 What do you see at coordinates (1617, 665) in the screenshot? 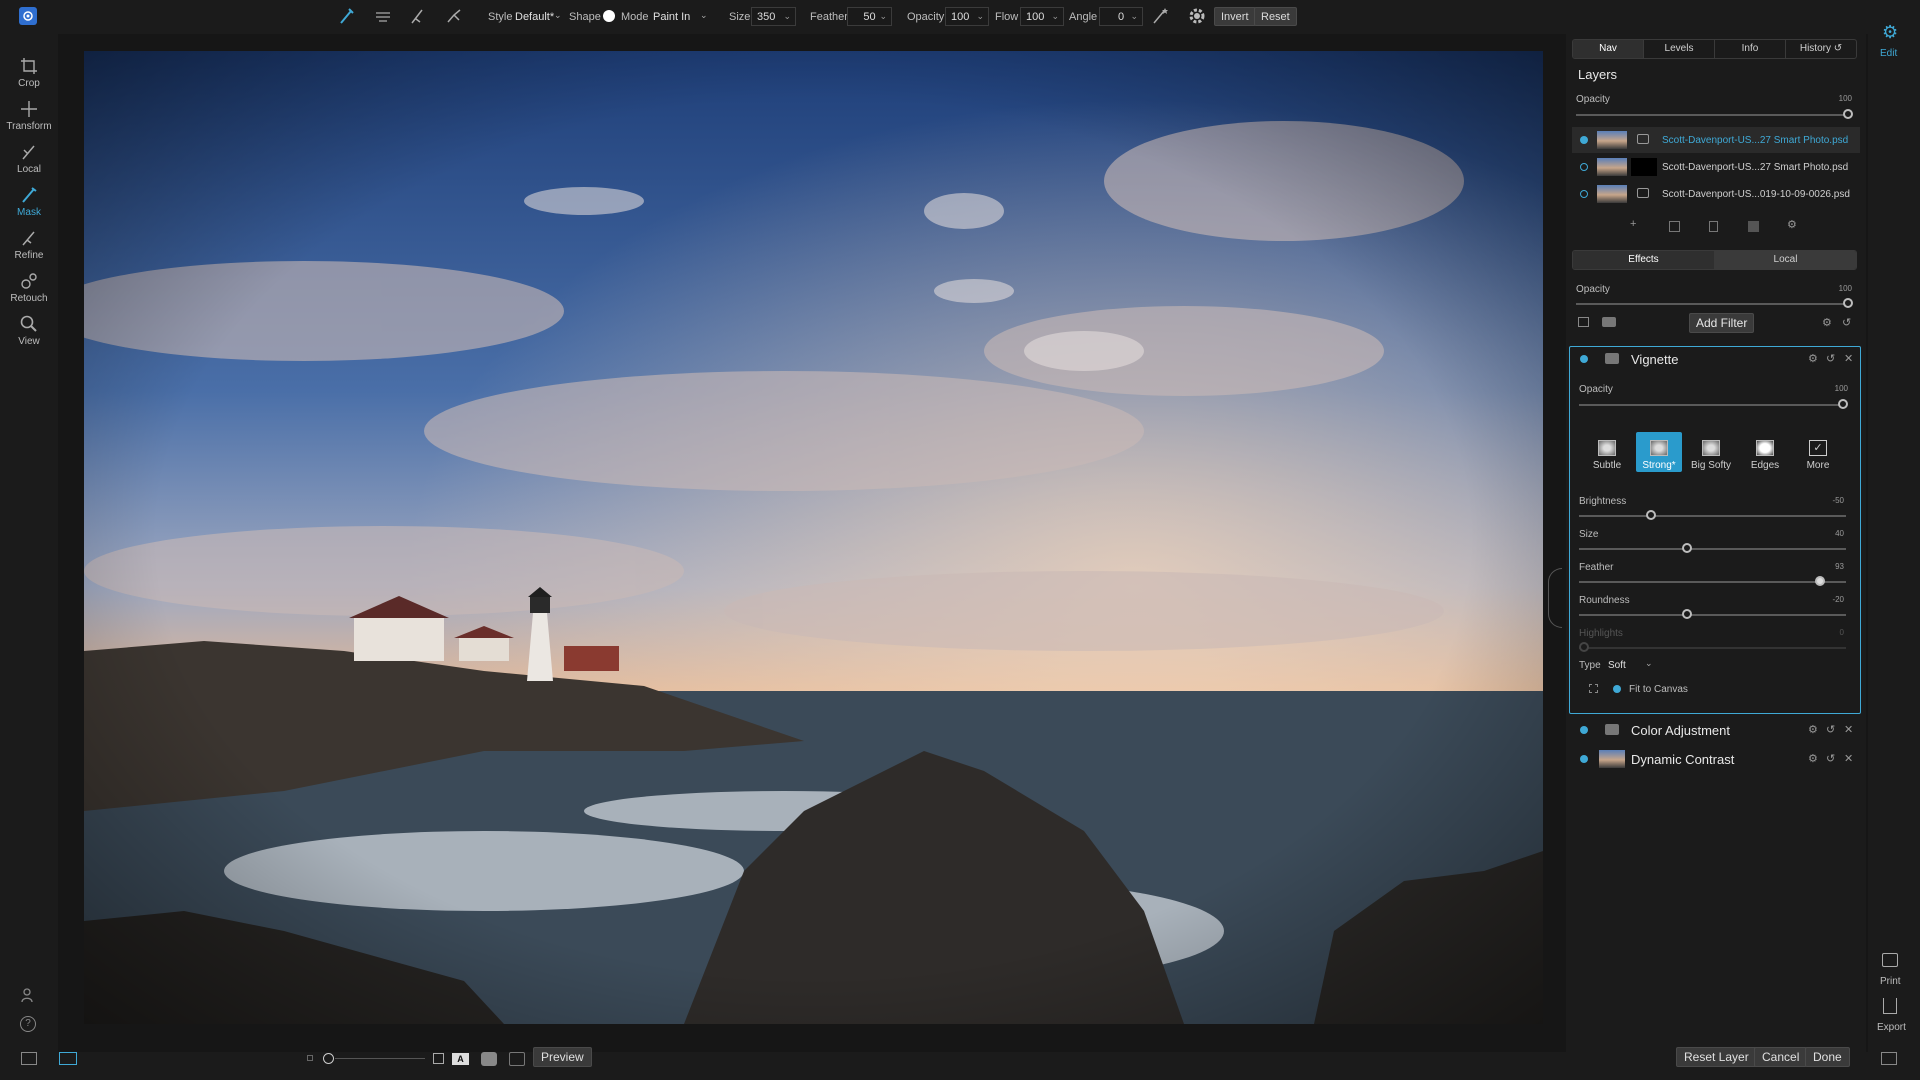
I see `type-dropdown: Soft` at bounding box center [1617, 665].